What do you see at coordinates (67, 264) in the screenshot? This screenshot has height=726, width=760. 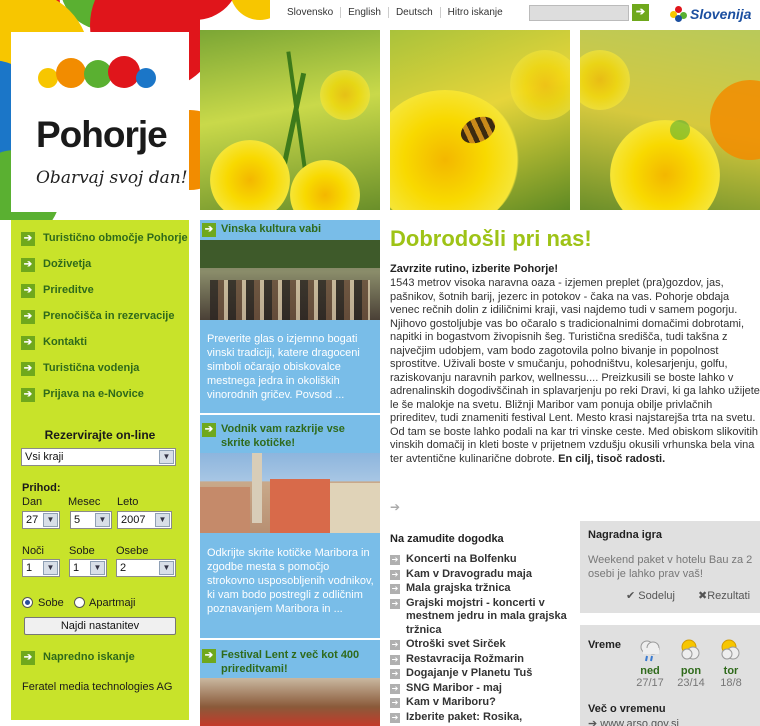 I see `nav-label: Doživetja` at bounding box center [67, 264].